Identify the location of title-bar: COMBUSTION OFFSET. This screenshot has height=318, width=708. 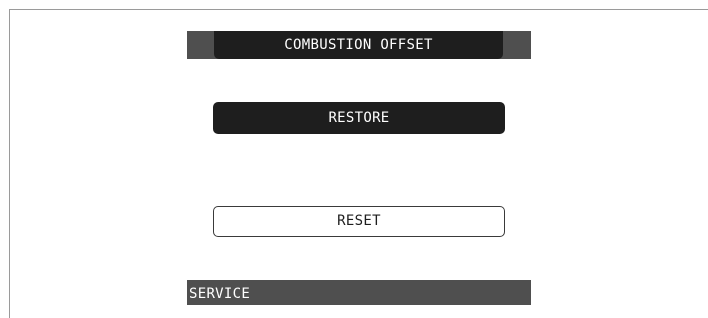
(359, 45).